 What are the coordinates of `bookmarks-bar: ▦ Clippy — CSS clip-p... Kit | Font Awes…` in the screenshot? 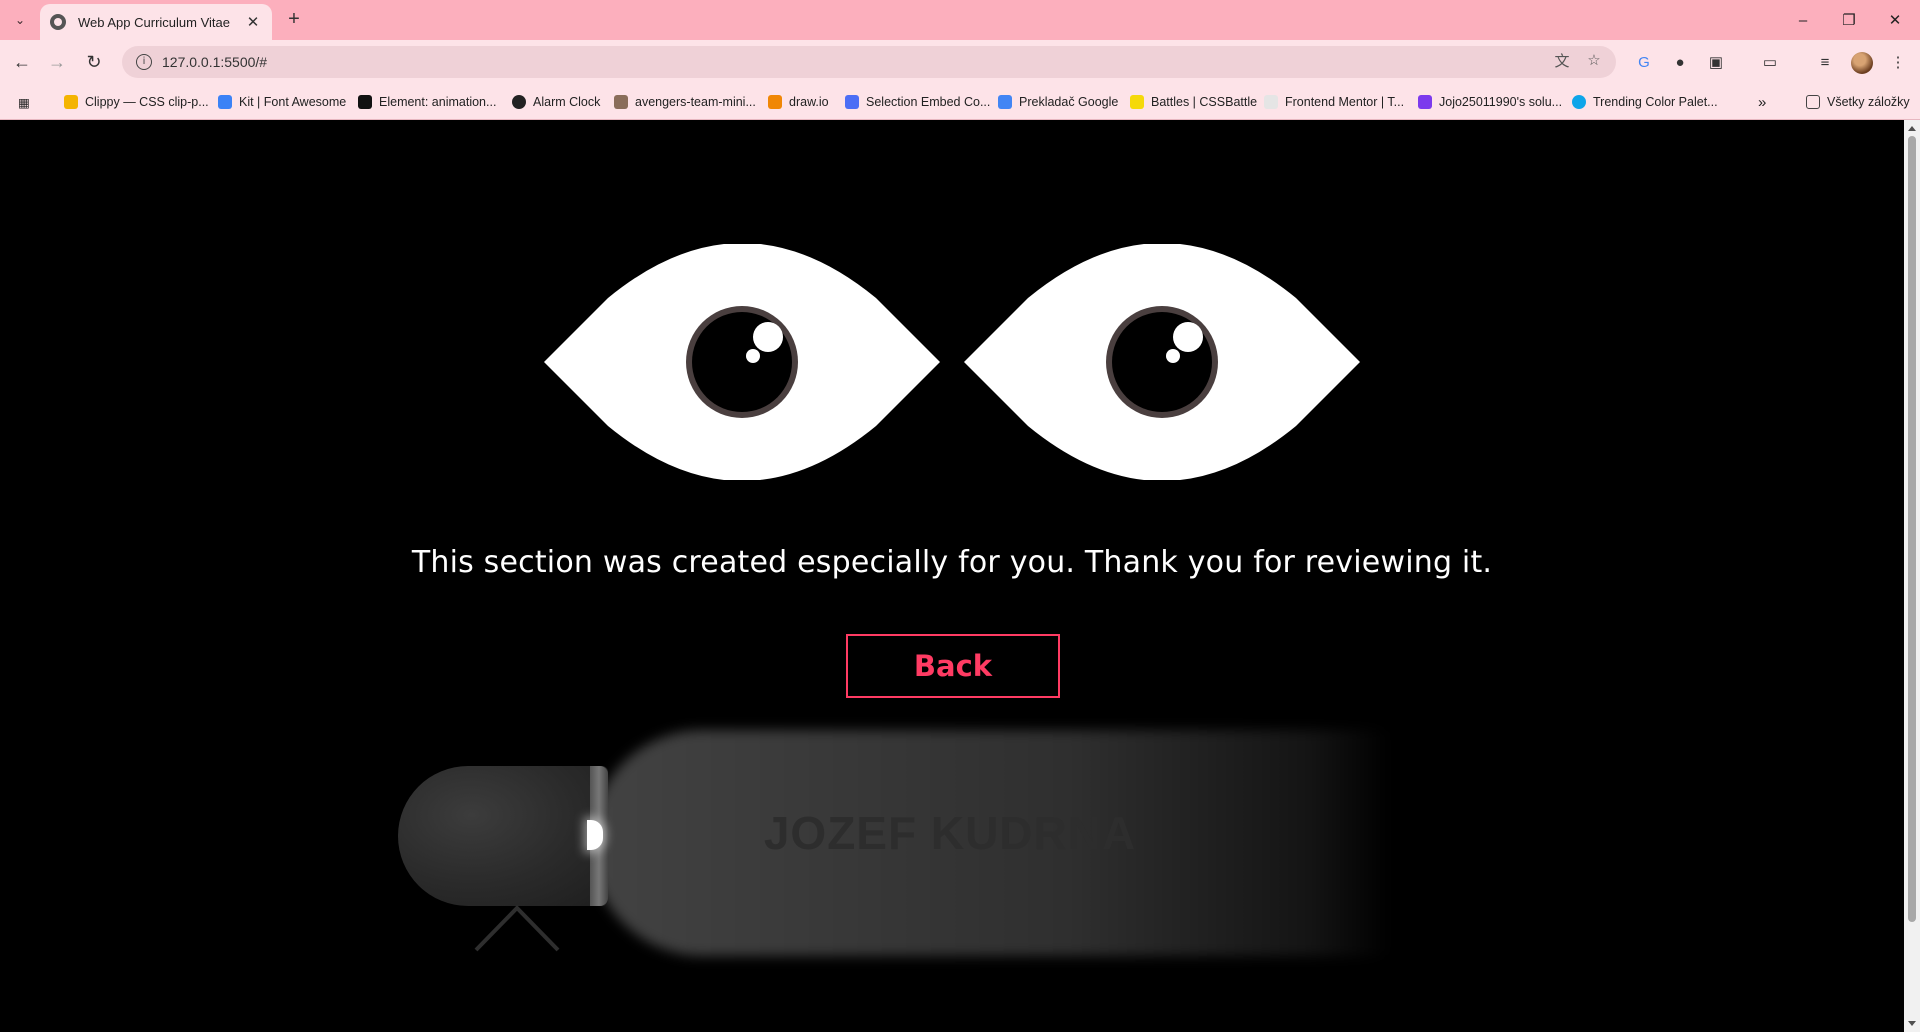 It's located at (960, 102).